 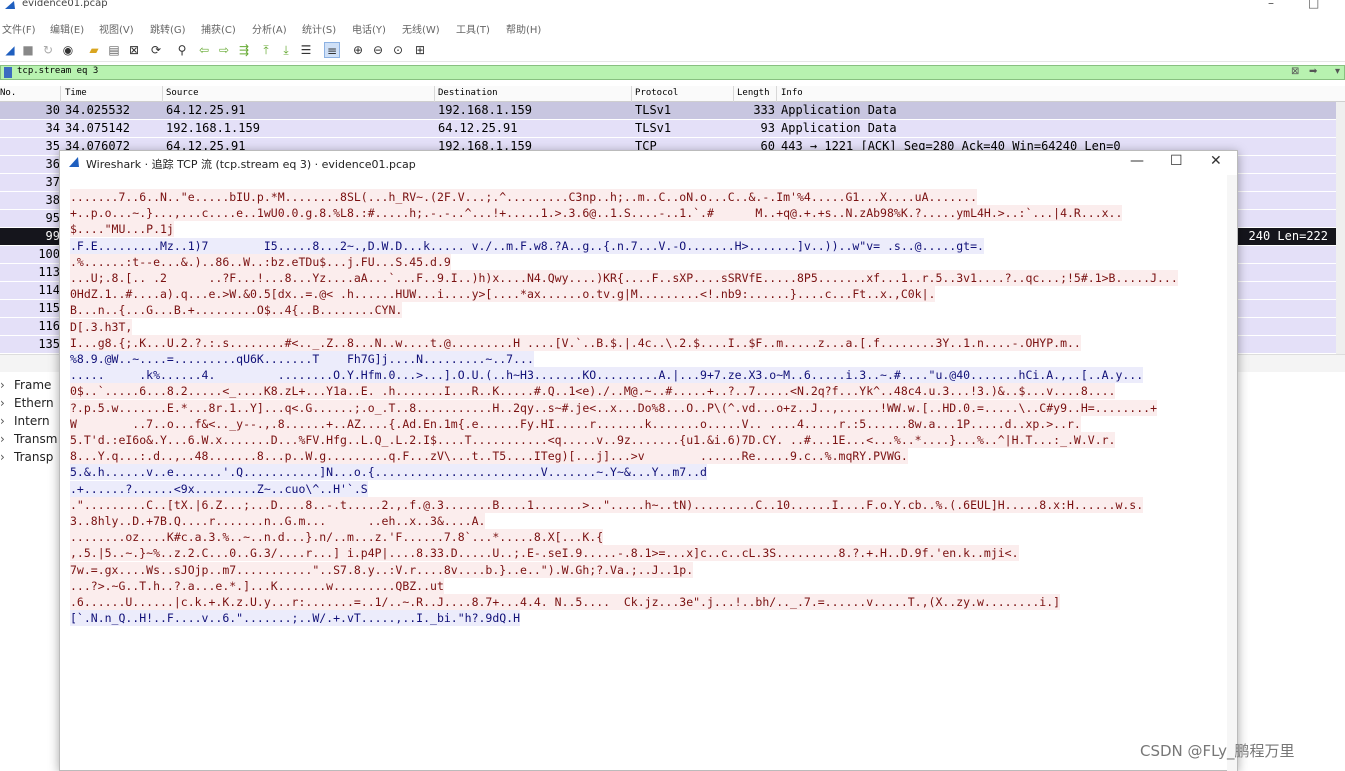 What do you see at coordinates (52, 182) in the screenshot?
I see `packet-no: 37` at bounding box center [52, 182].